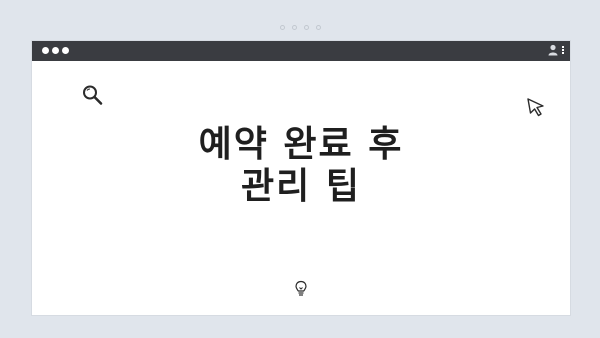 The height and width of the screenshot is (338, 600). What do you see at coordinates (300, 27) in the screenshot?
I see `carousel-indicator` at bounding box center [300, 27].